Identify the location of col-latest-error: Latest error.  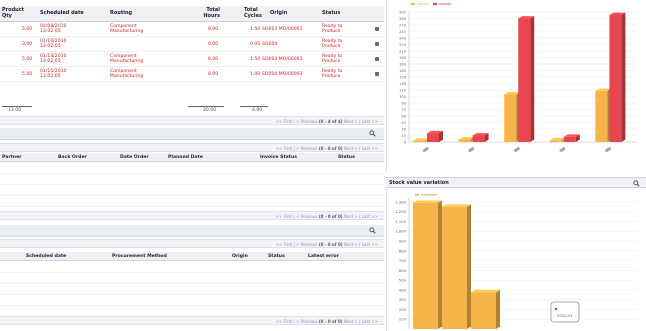
(323, 256).